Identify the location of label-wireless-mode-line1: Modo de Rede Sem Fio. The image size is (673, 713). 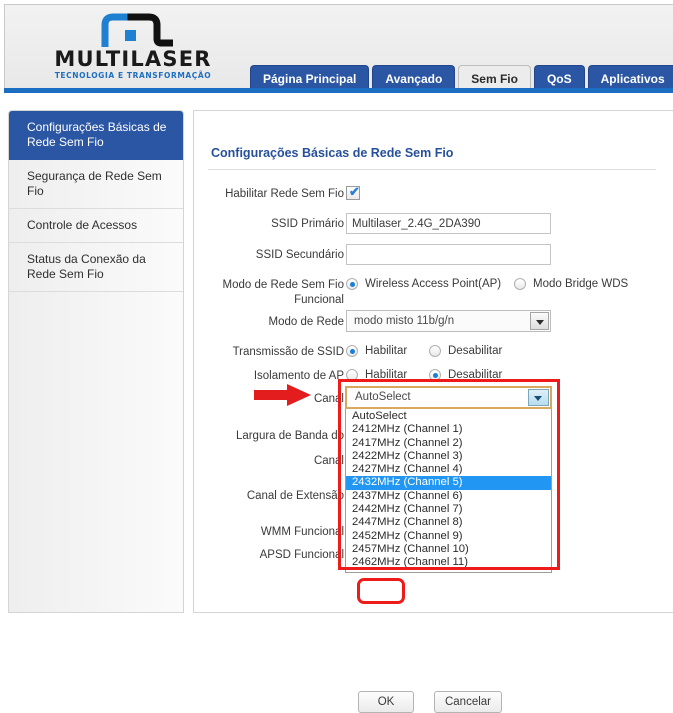
(283, 285).